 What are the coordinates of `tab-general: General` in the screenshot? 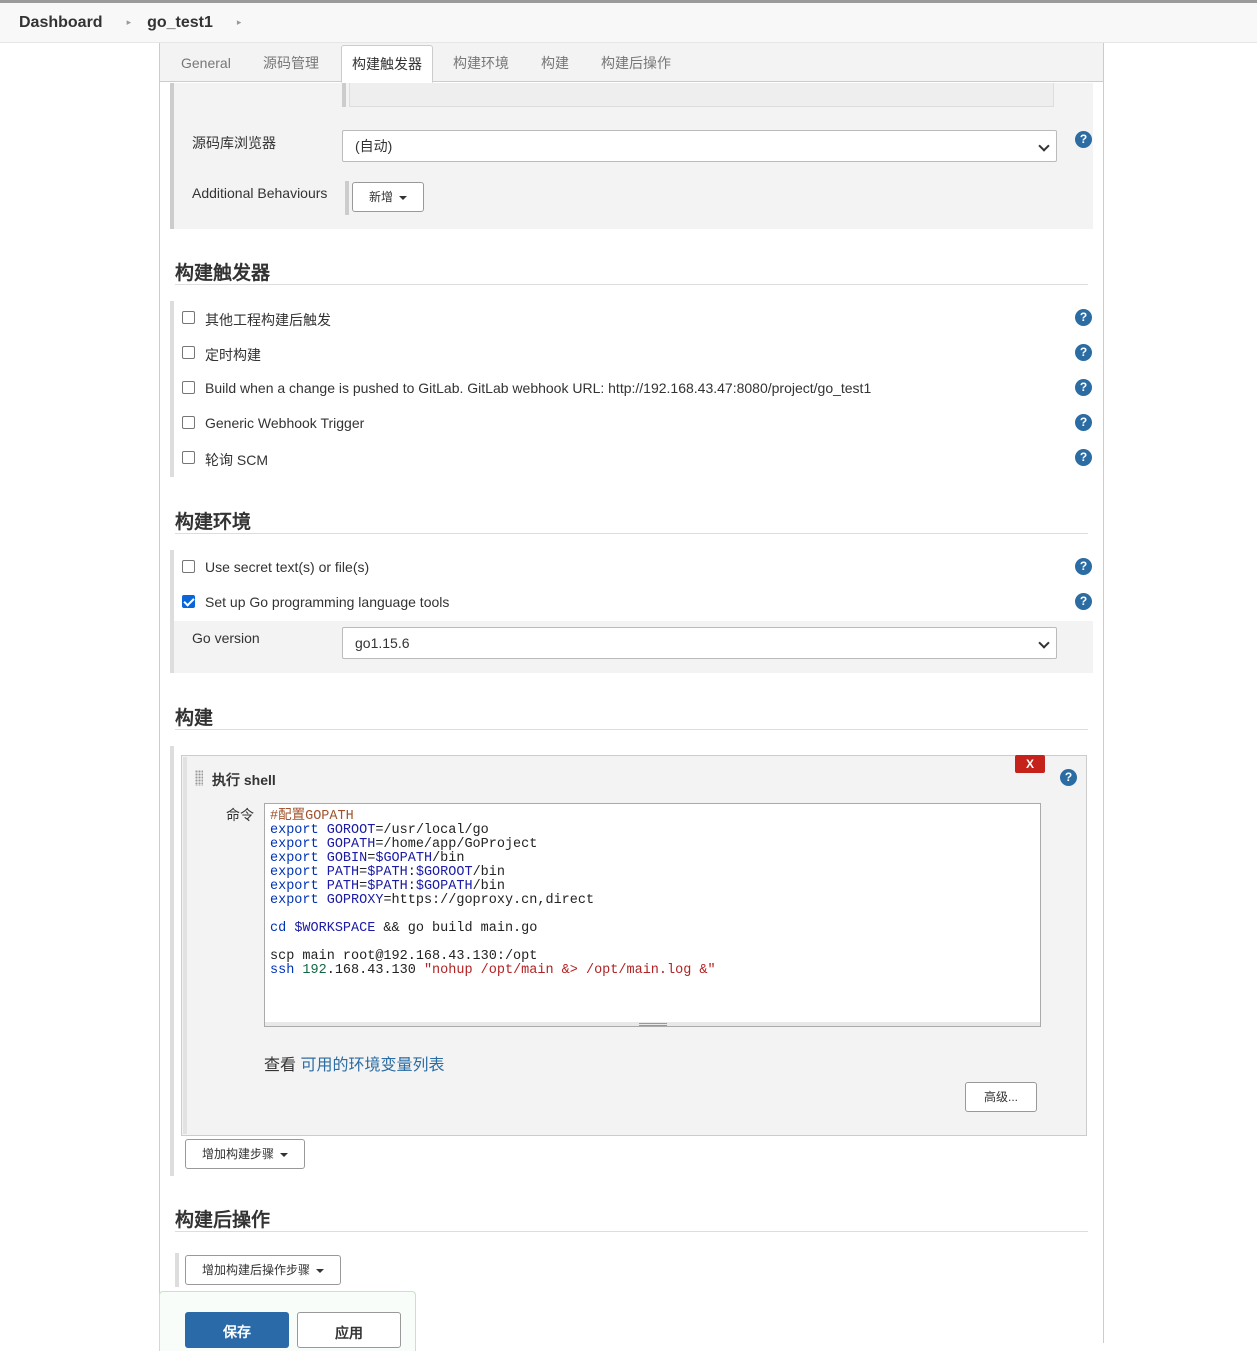 It's located at (206, 63).